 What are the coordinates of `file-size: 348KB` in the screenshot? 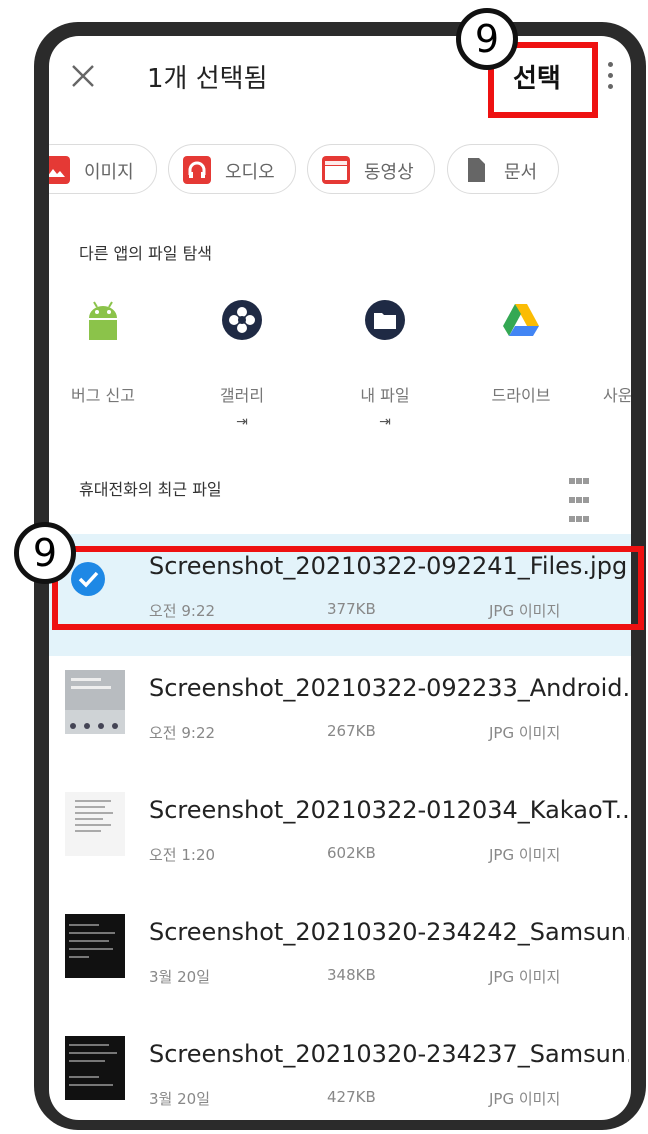 It's located at (351, 975).